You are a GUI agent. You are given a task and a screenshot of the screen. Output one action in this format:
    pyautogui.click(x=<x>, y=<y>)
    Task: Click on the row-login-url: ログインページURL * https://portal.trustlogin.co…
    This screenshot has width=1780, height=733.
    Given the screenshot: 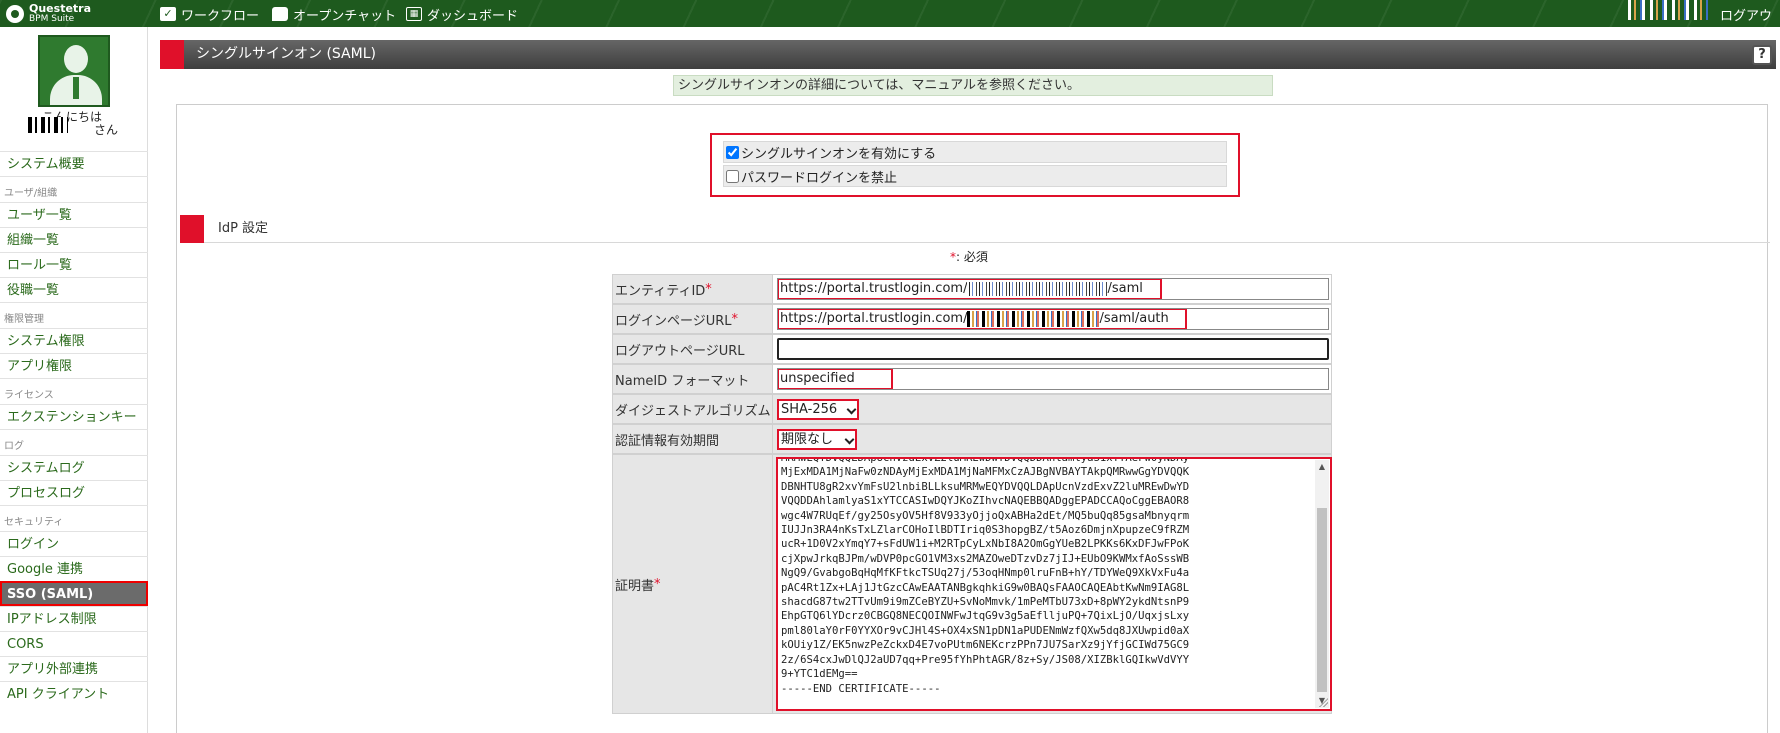 What is the action you would take?
    pyautogui.click(x=972, y=319)
    